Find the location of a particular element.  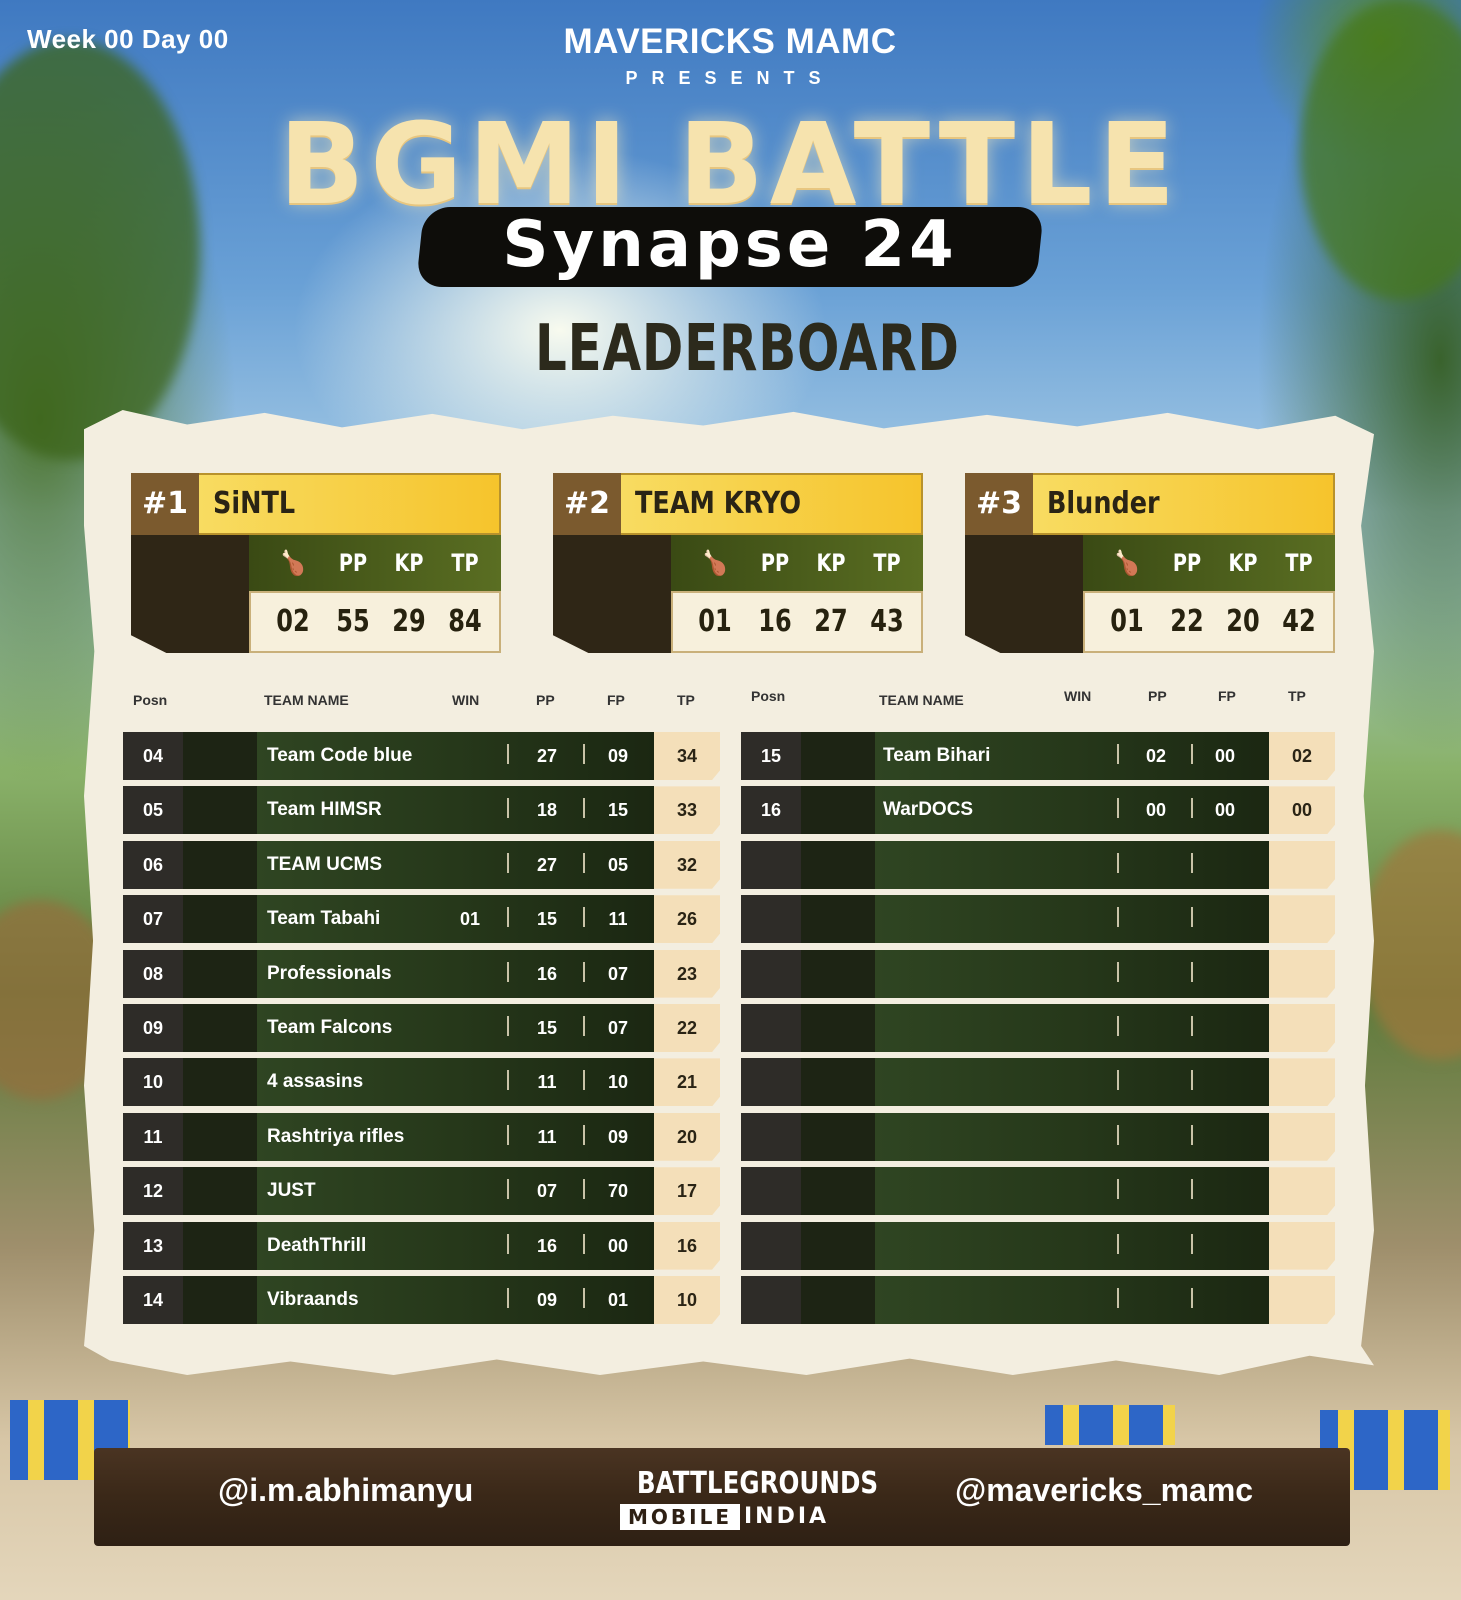

wins-value: 01 is located at coordinates (1127, 621).